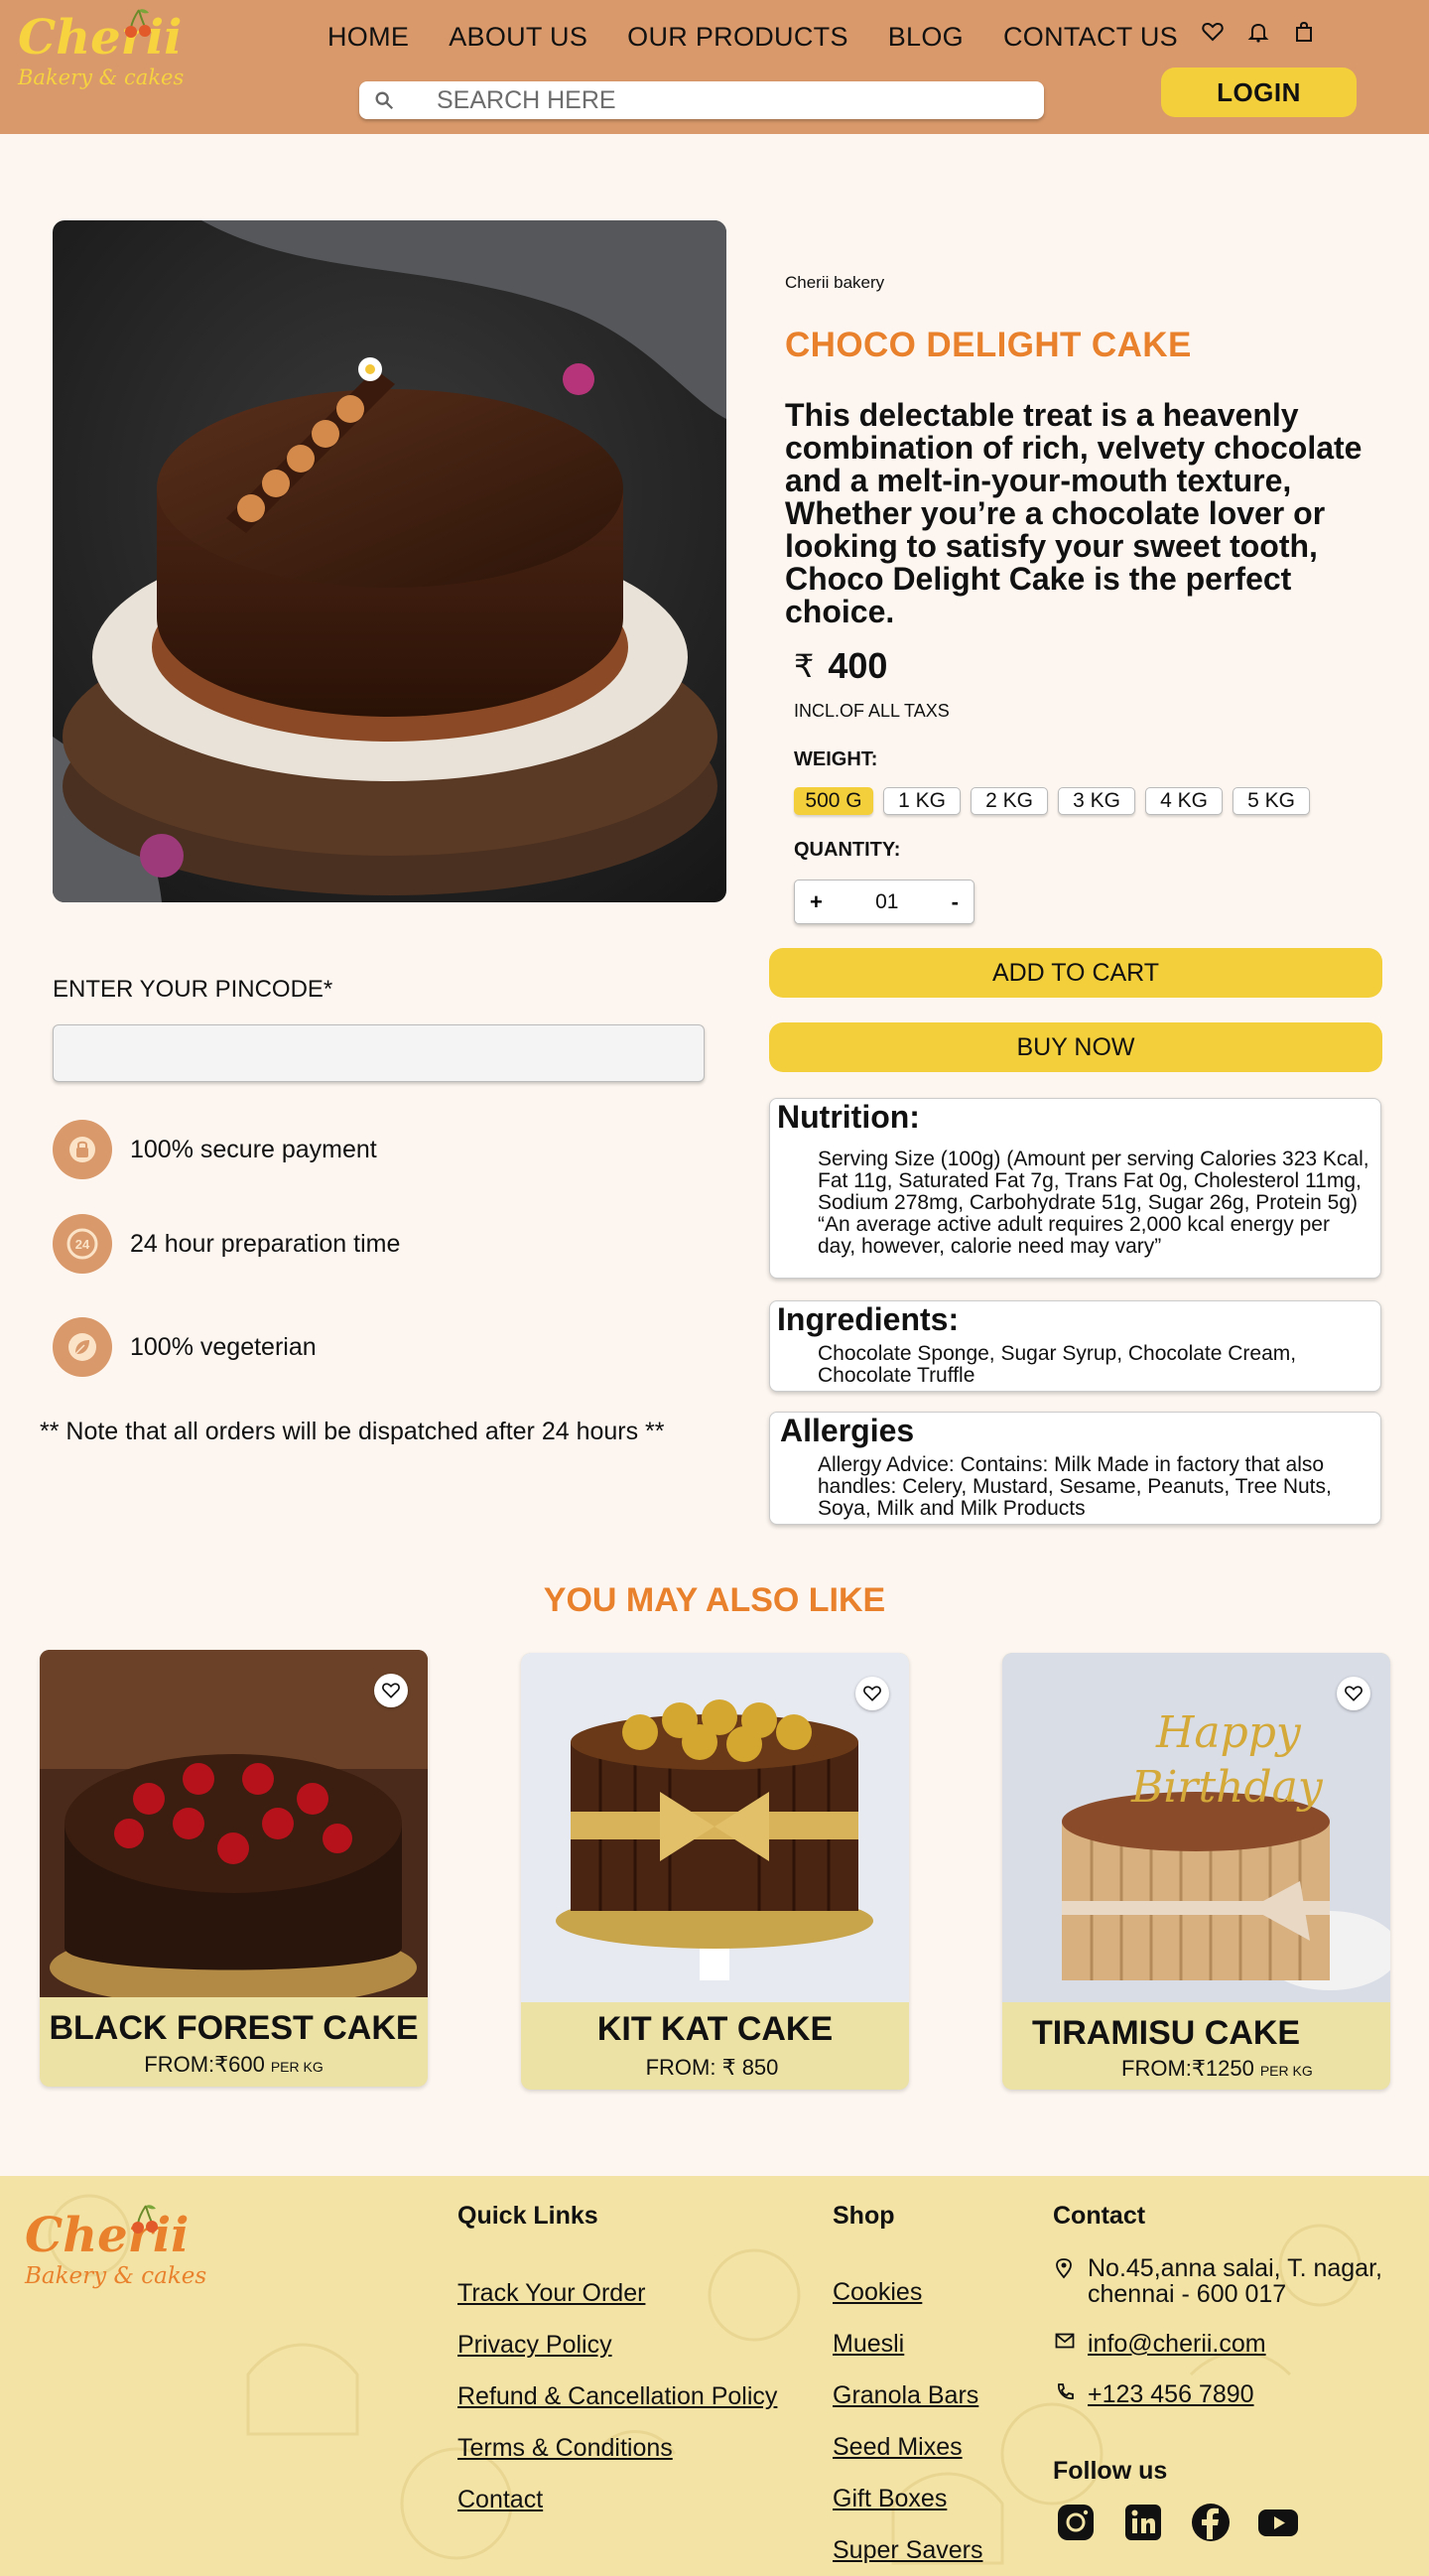 This screenshot has height=2576, width=1429. What do you see at coordinates (234, 2028) in the screenshot?
I see `related-item-name: BLACK FOREST CAKE` at bounding box center [234, 2028].